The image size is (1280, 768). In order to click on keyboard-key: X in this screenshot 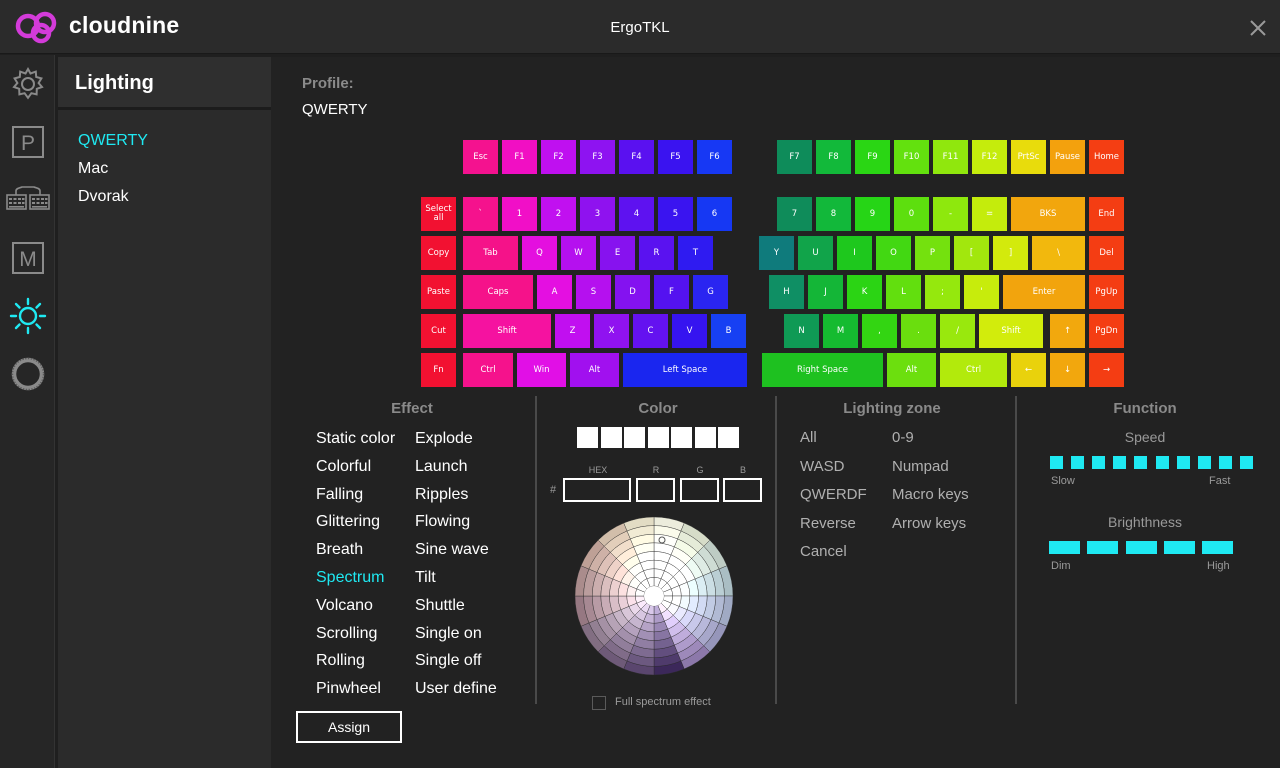, I will do `click(611, 331)`.